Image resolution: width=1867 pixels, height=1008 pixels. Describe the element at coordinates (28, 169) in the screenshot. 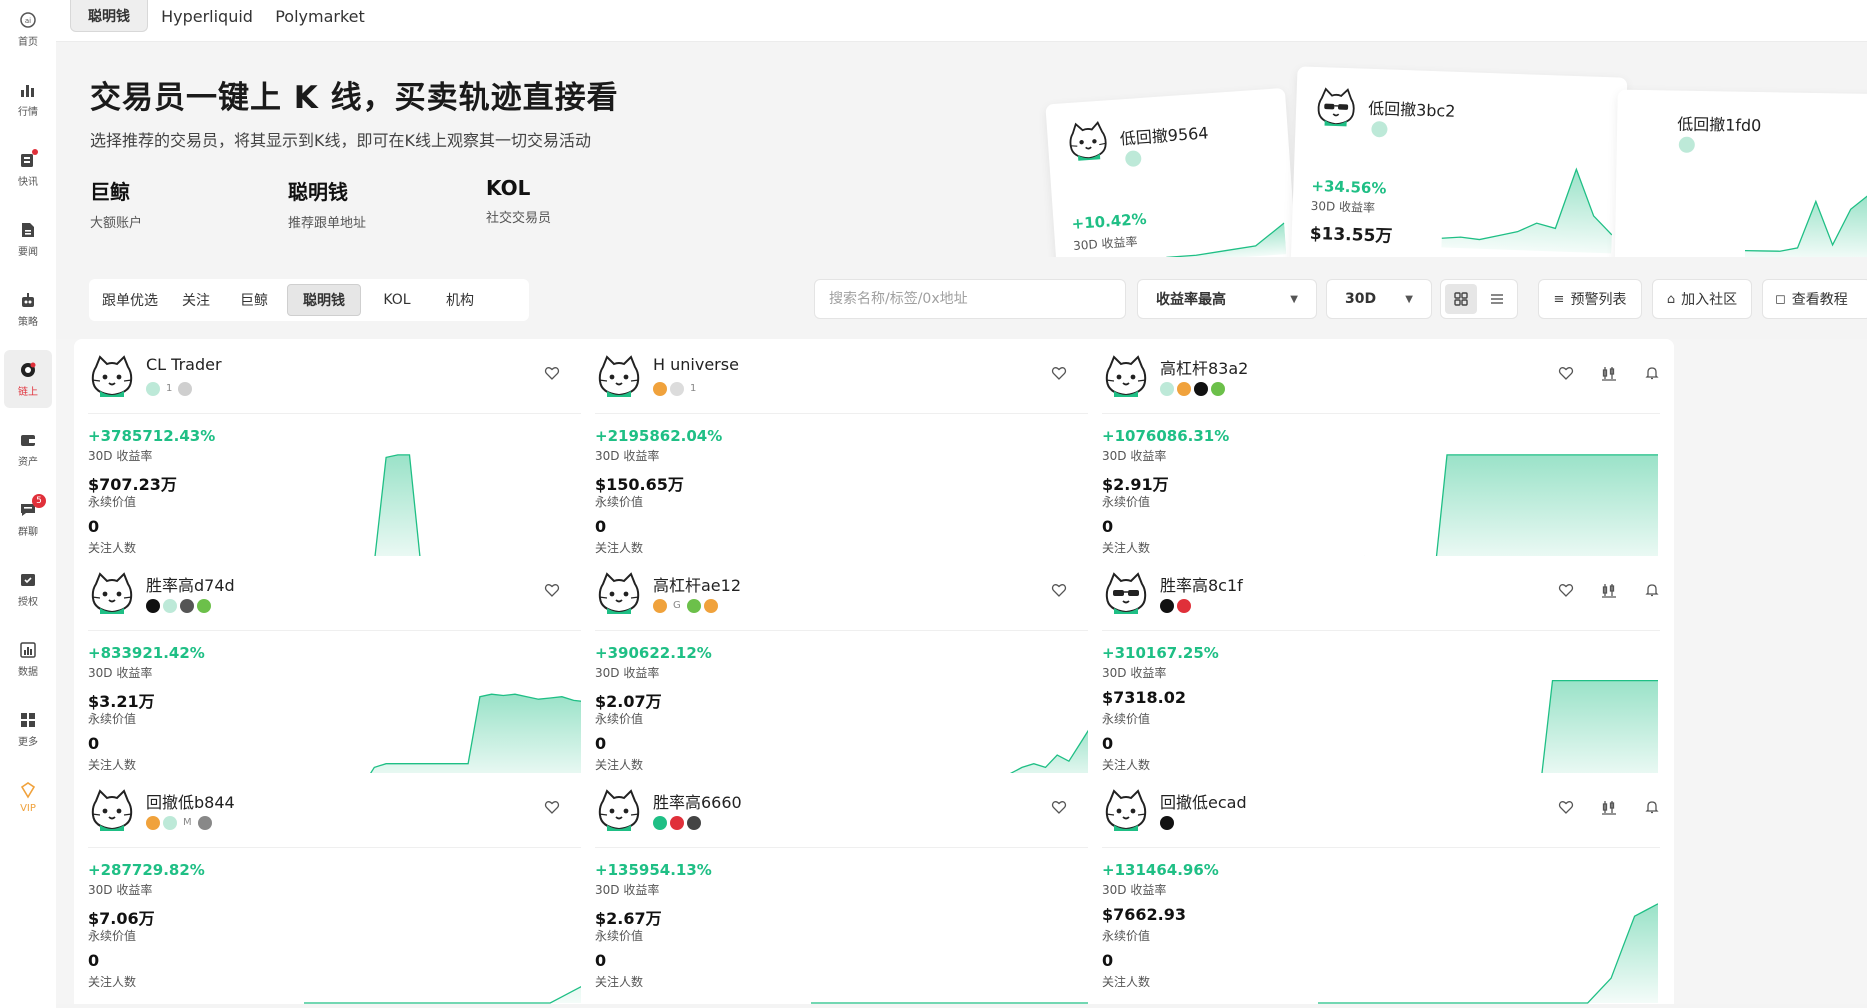

I see `sidebar-item-flash-news: 快讯` at that location.